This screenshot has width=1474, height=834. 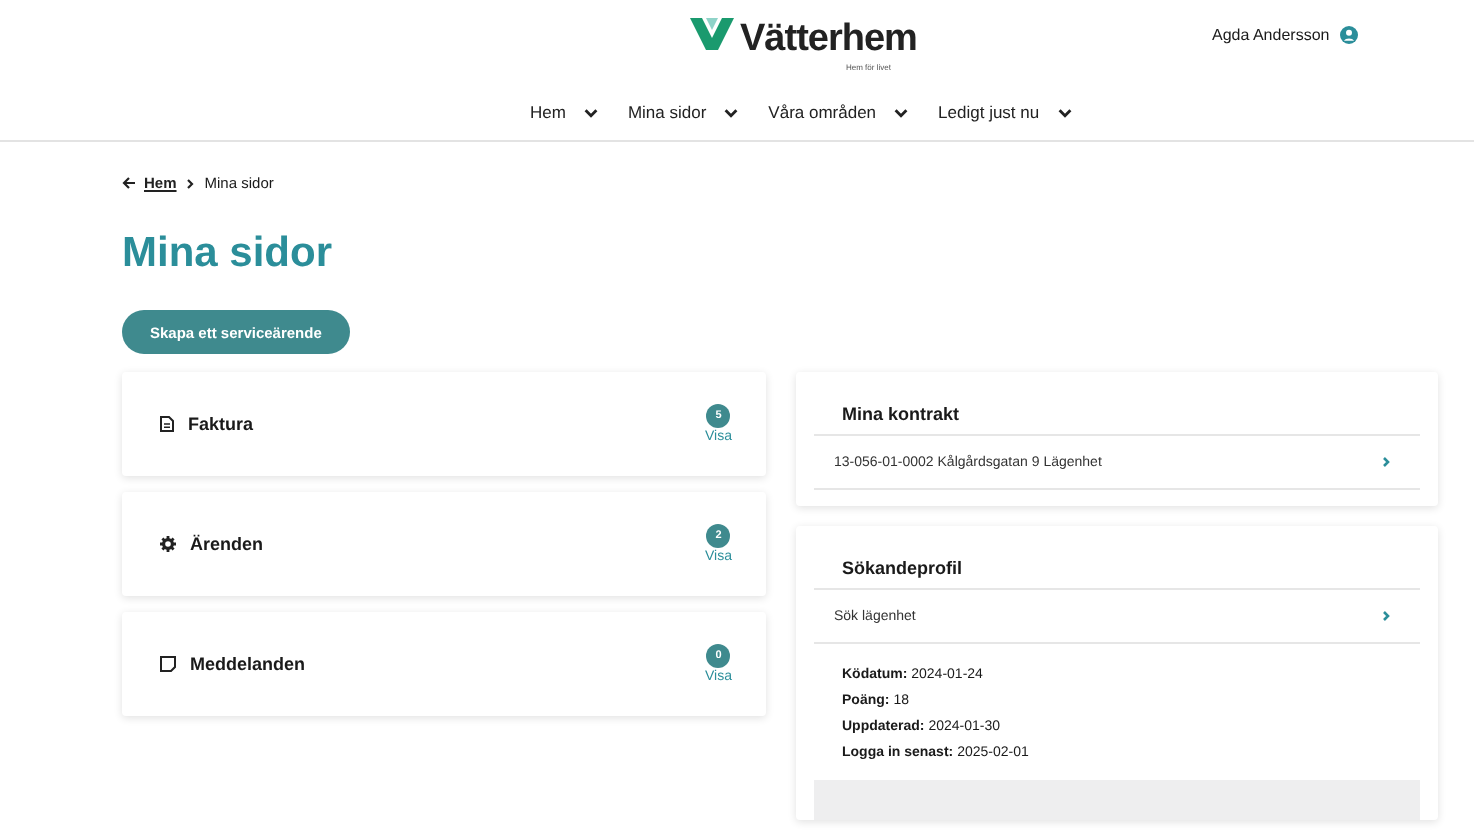 What do you see at coordinates (129, 183) in the screenshot?
I see `back-arrow-icon` at bounding box center [129, 183].